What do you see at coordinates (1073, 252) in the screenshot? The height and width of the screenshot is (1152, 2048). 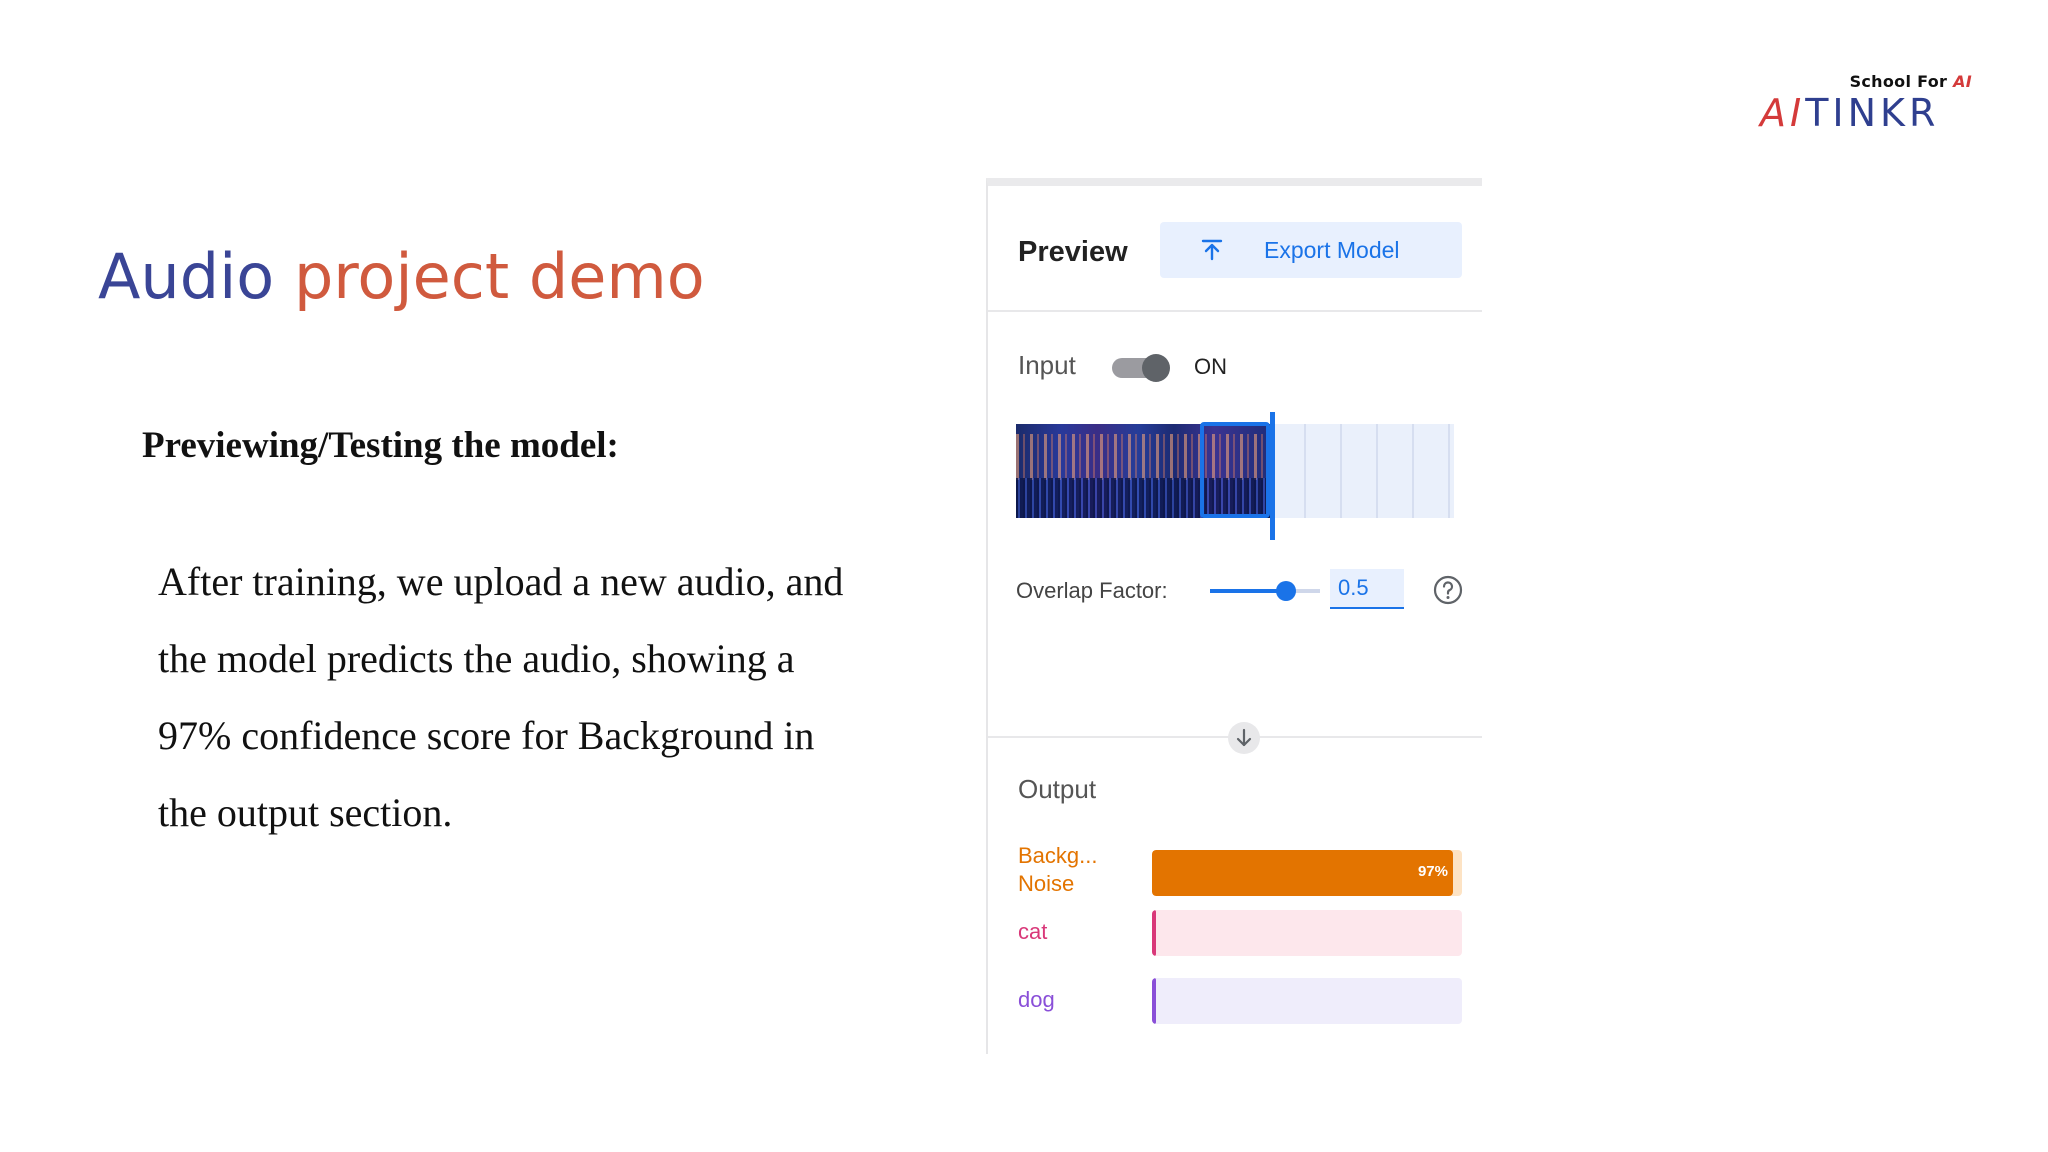 I see `panel-title: Preview` at bounding box center [1073, 252].